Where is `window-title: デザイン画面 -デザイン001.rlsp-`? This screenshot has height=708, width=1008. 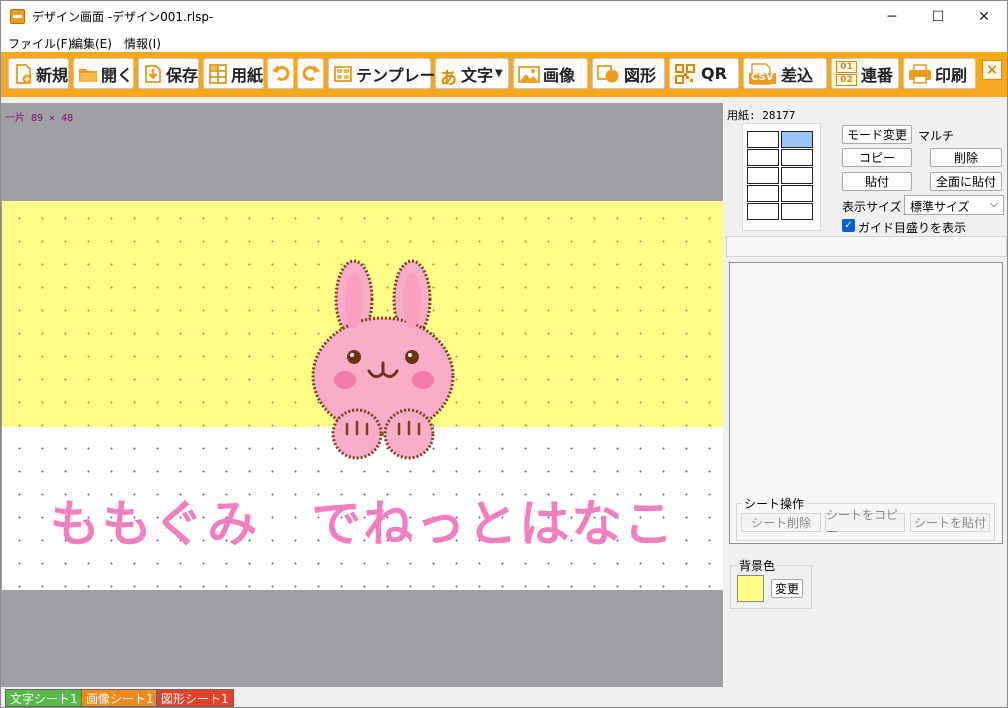 window-title: デザイン画面 -デザイン001.rlsp- is located at coordinates (123, 17).